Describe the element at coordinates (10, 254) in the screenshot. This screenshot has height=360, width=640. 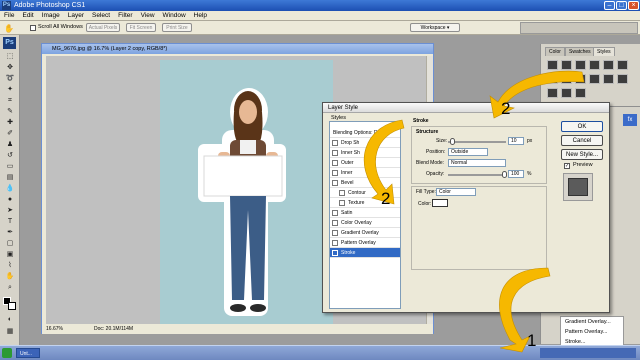
I see `notes-tool-icon: ▣` at that location.